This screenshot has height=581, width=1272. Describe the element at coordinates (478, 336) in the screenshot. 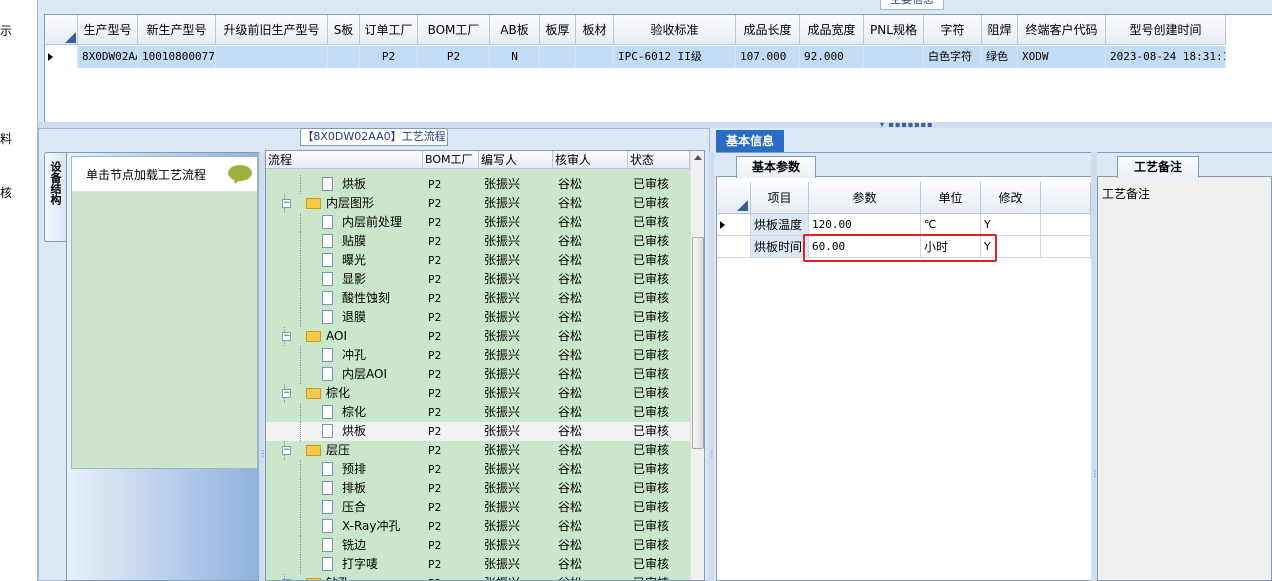

I see `tree-row: − AOI P2 张振兴 谷松 已审核` at that location.